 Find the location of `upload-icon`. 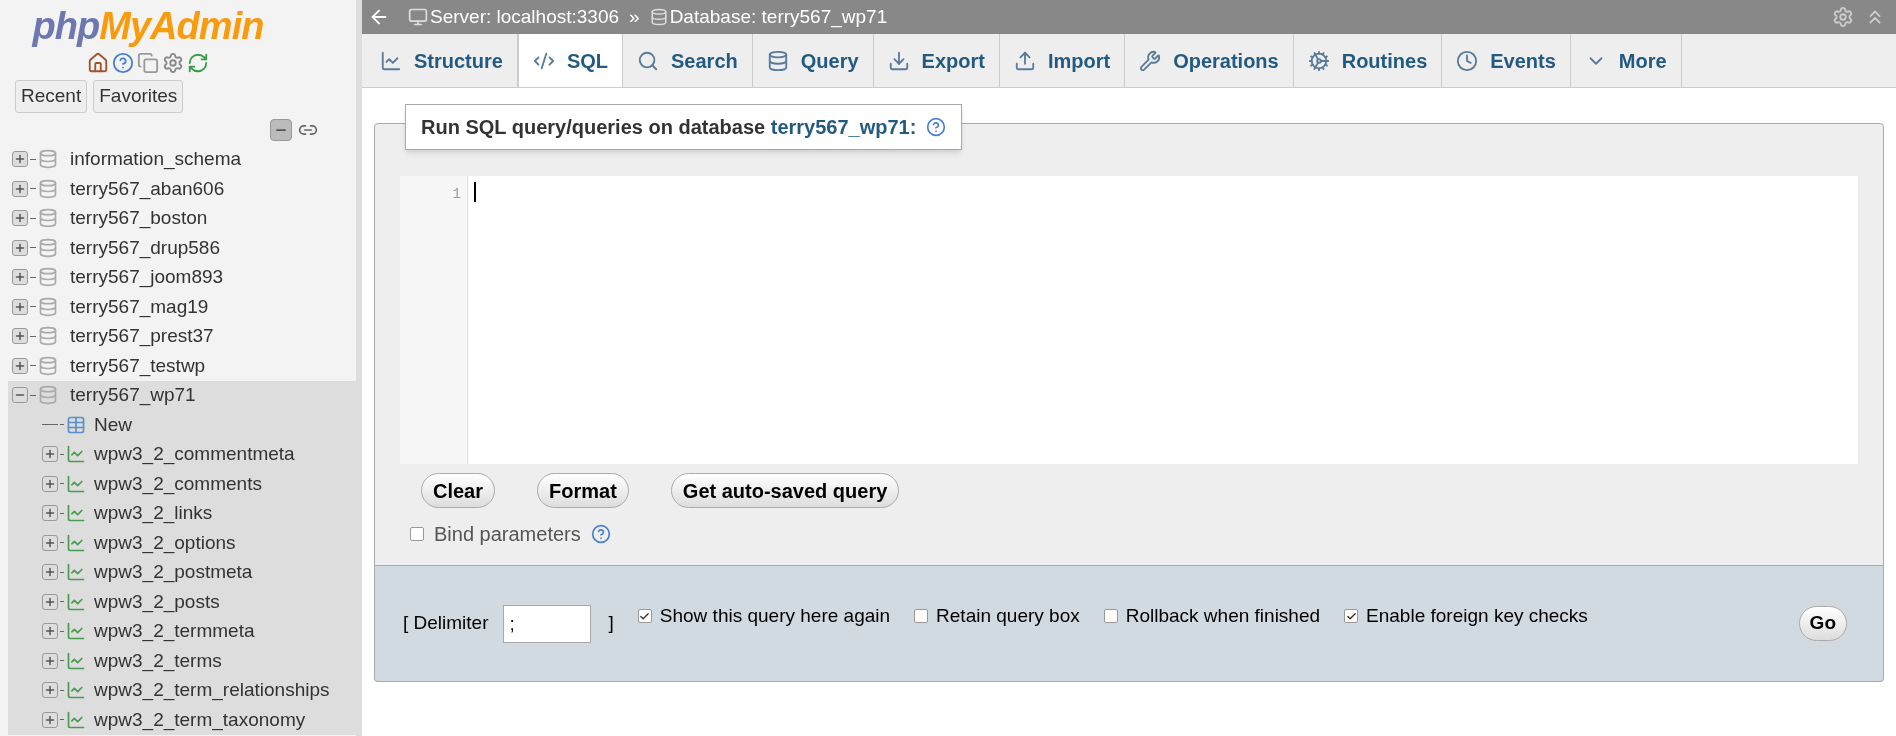

upload-icon is located at coordinates (1024, 60).